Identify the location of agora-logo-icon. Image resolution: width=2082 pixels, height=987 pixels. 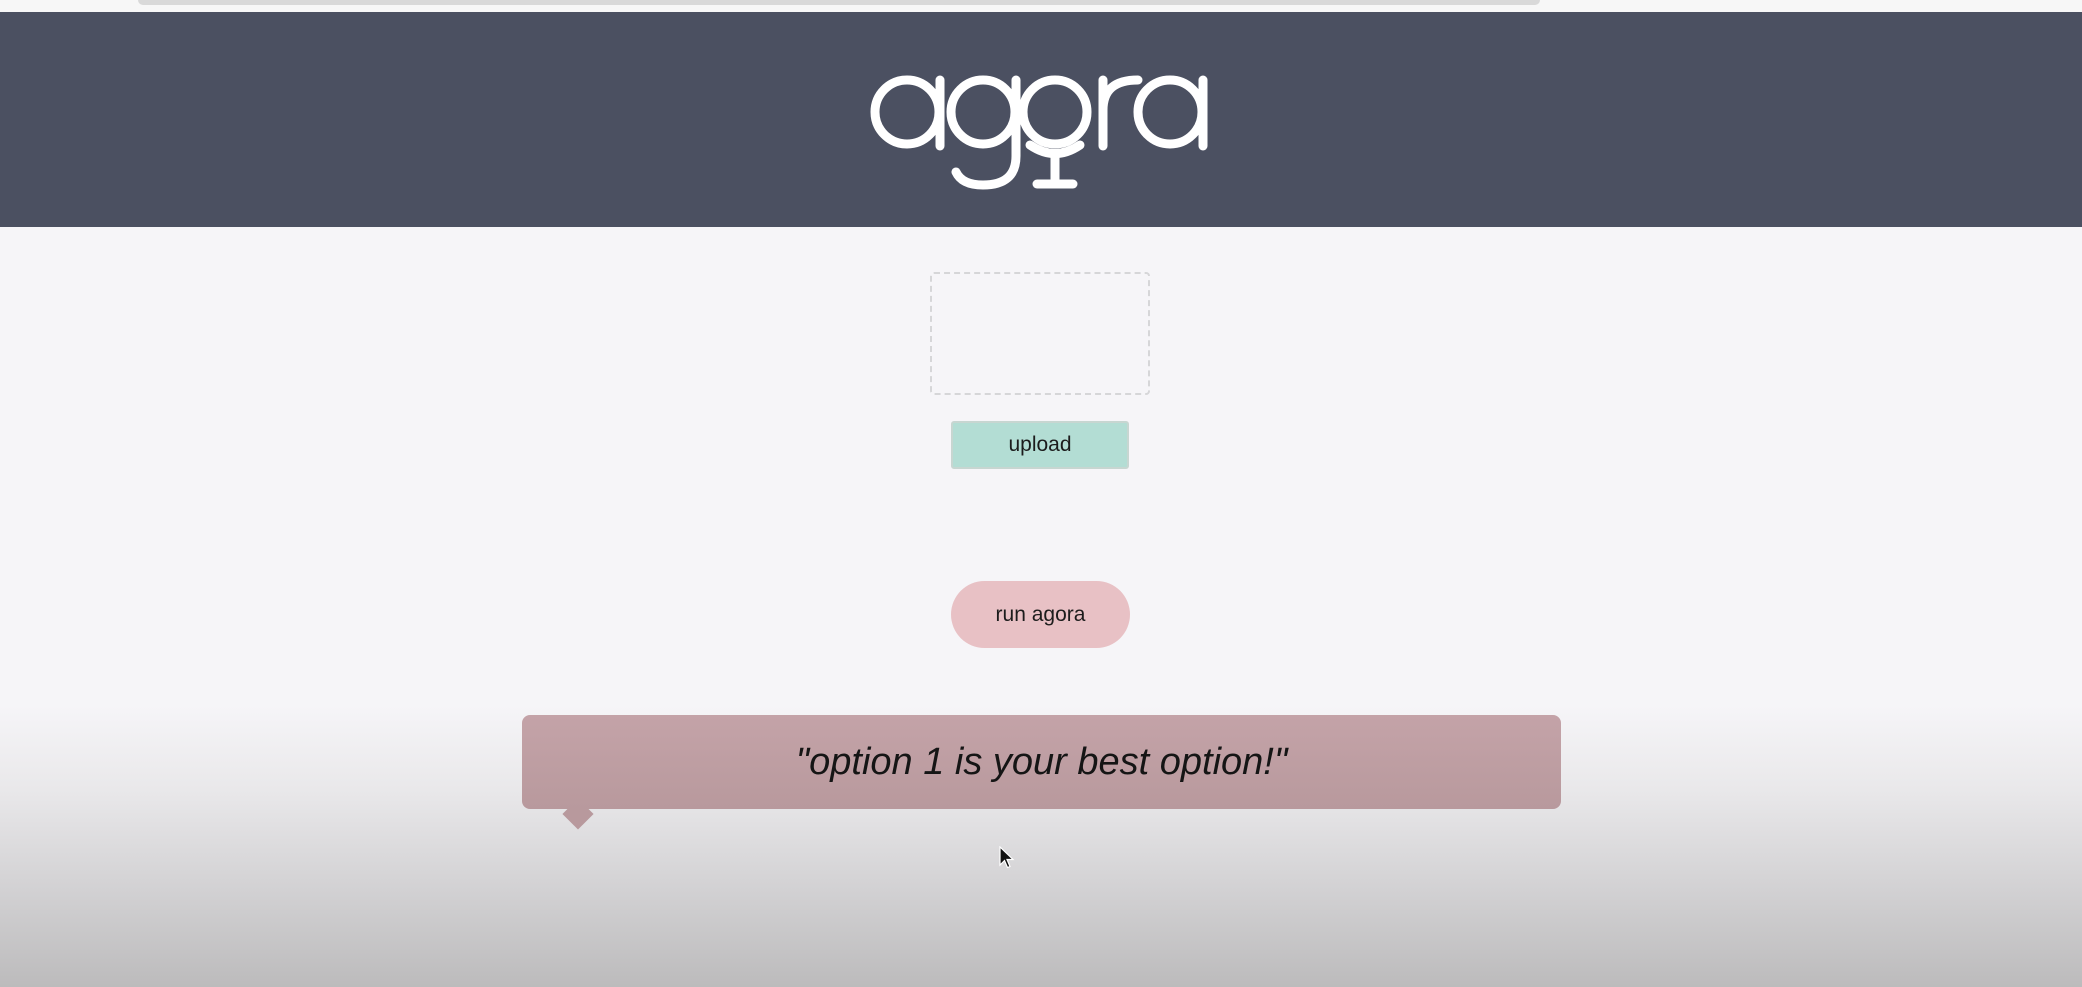
(1039, 132).